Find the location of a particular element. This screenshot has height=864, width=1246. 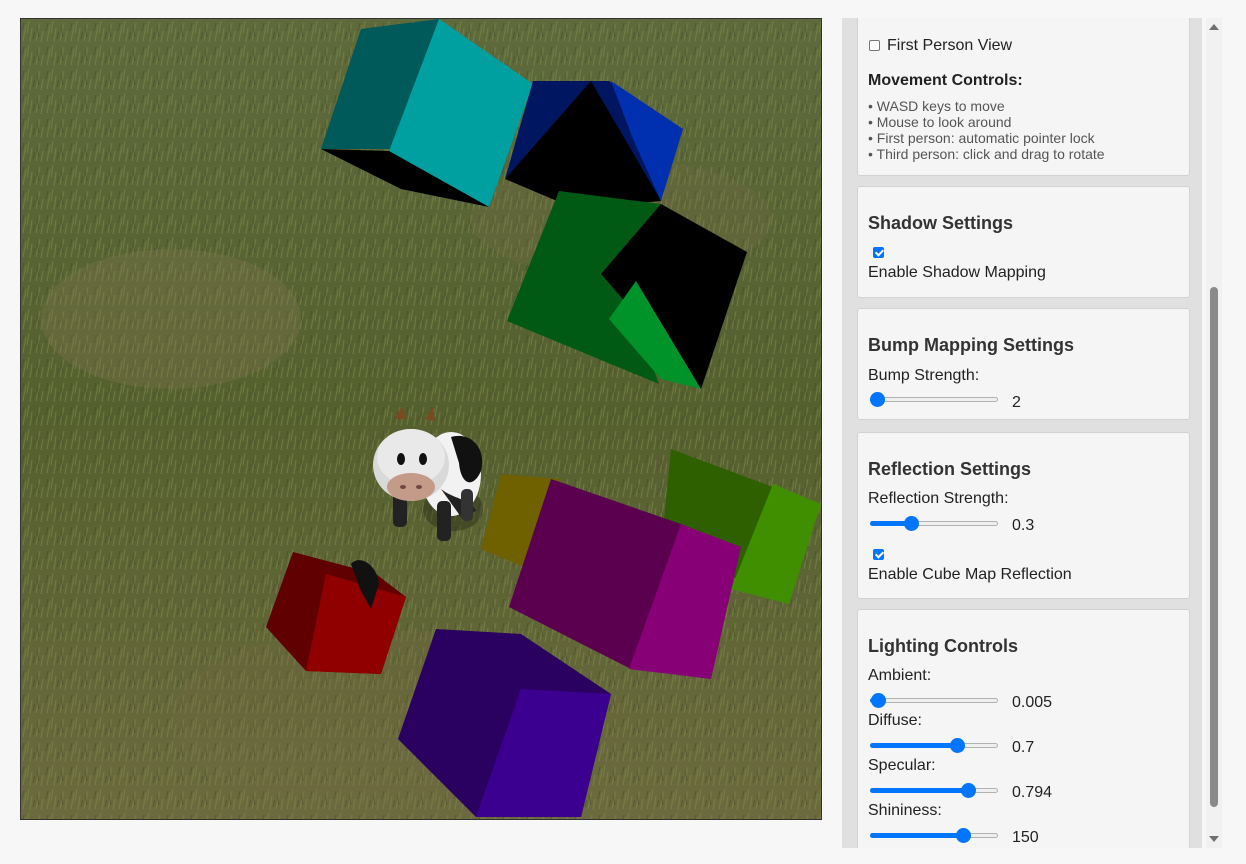

reflection-strength-label: Reflection Strength: is located at coordinates (938, 498).